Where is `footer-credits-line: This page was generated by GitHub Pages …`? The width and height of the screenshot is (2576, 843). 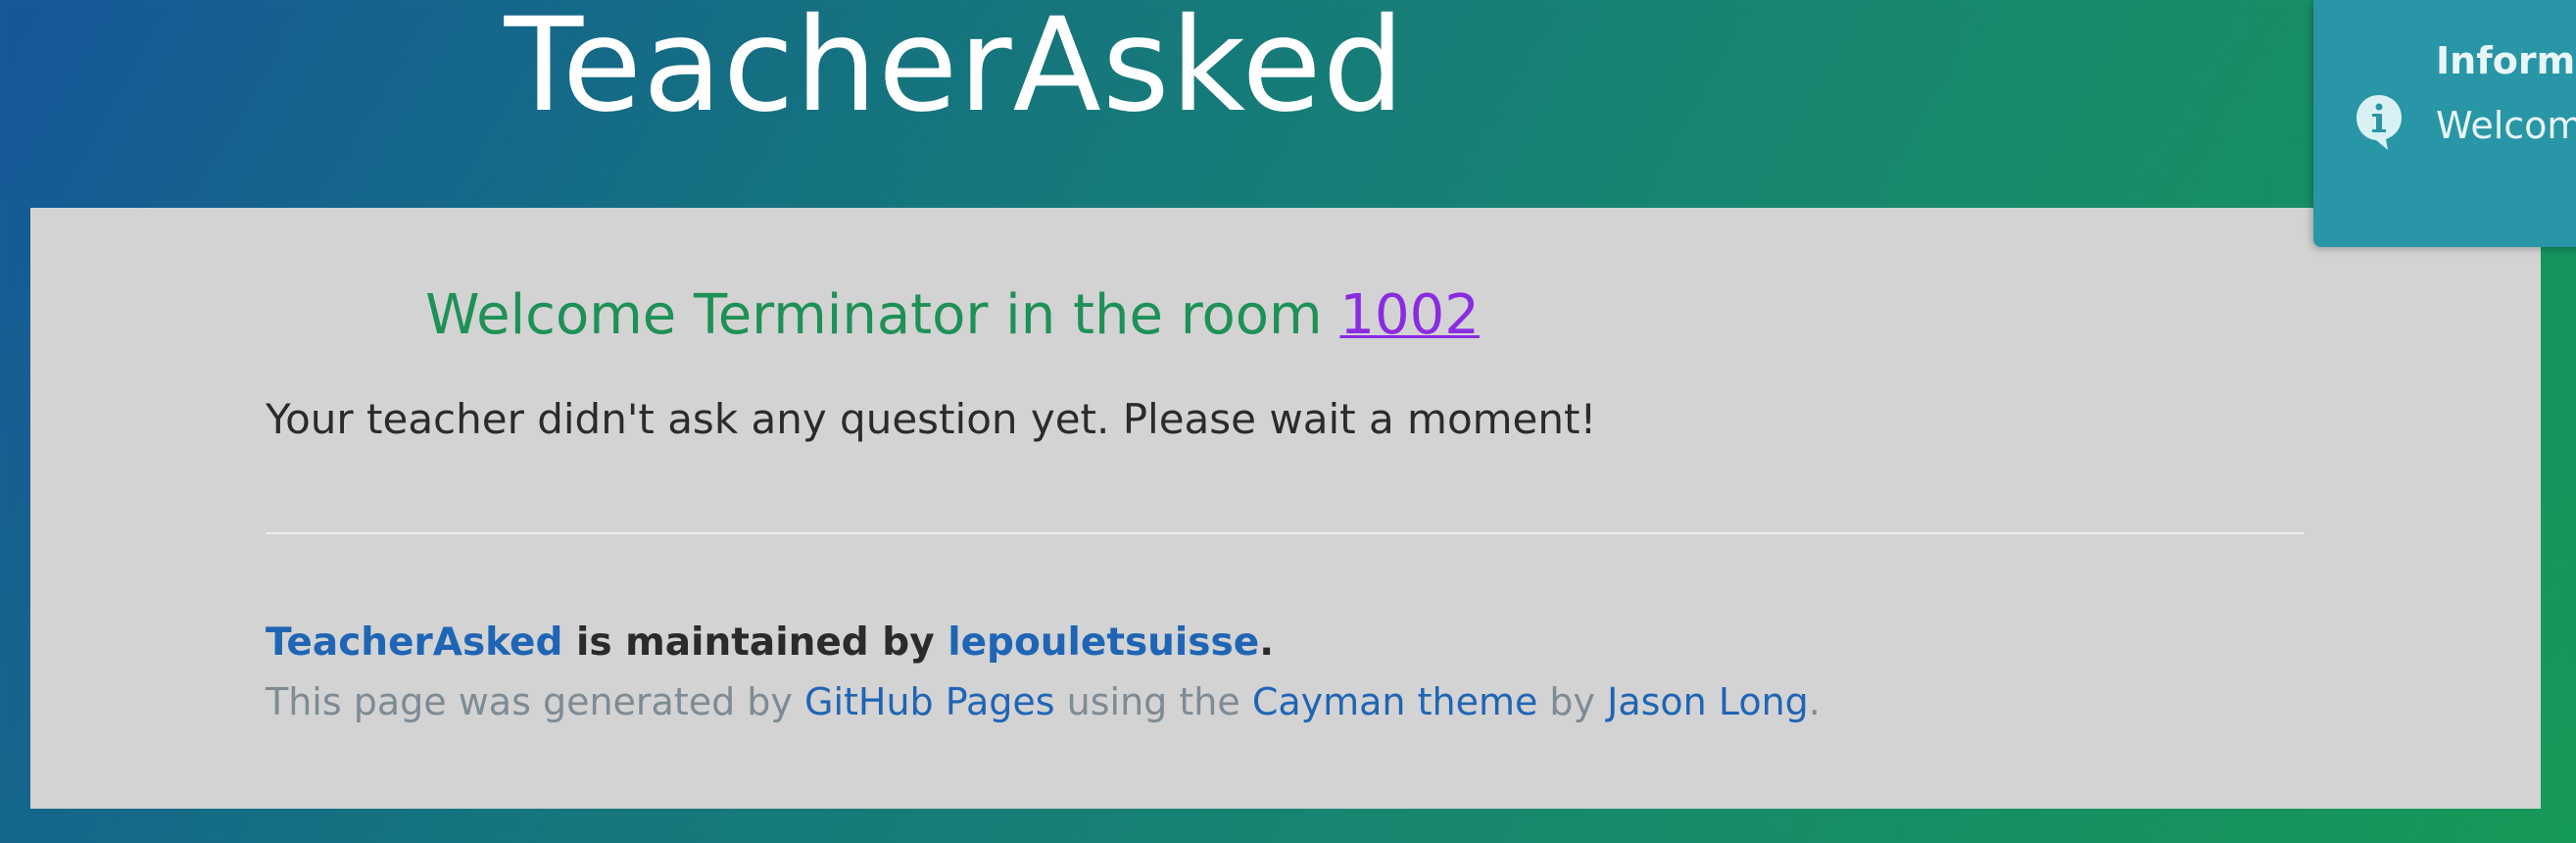
footer-credits-line: This page was generated by GitHub Pages … is located at coordinates (1043, 702).